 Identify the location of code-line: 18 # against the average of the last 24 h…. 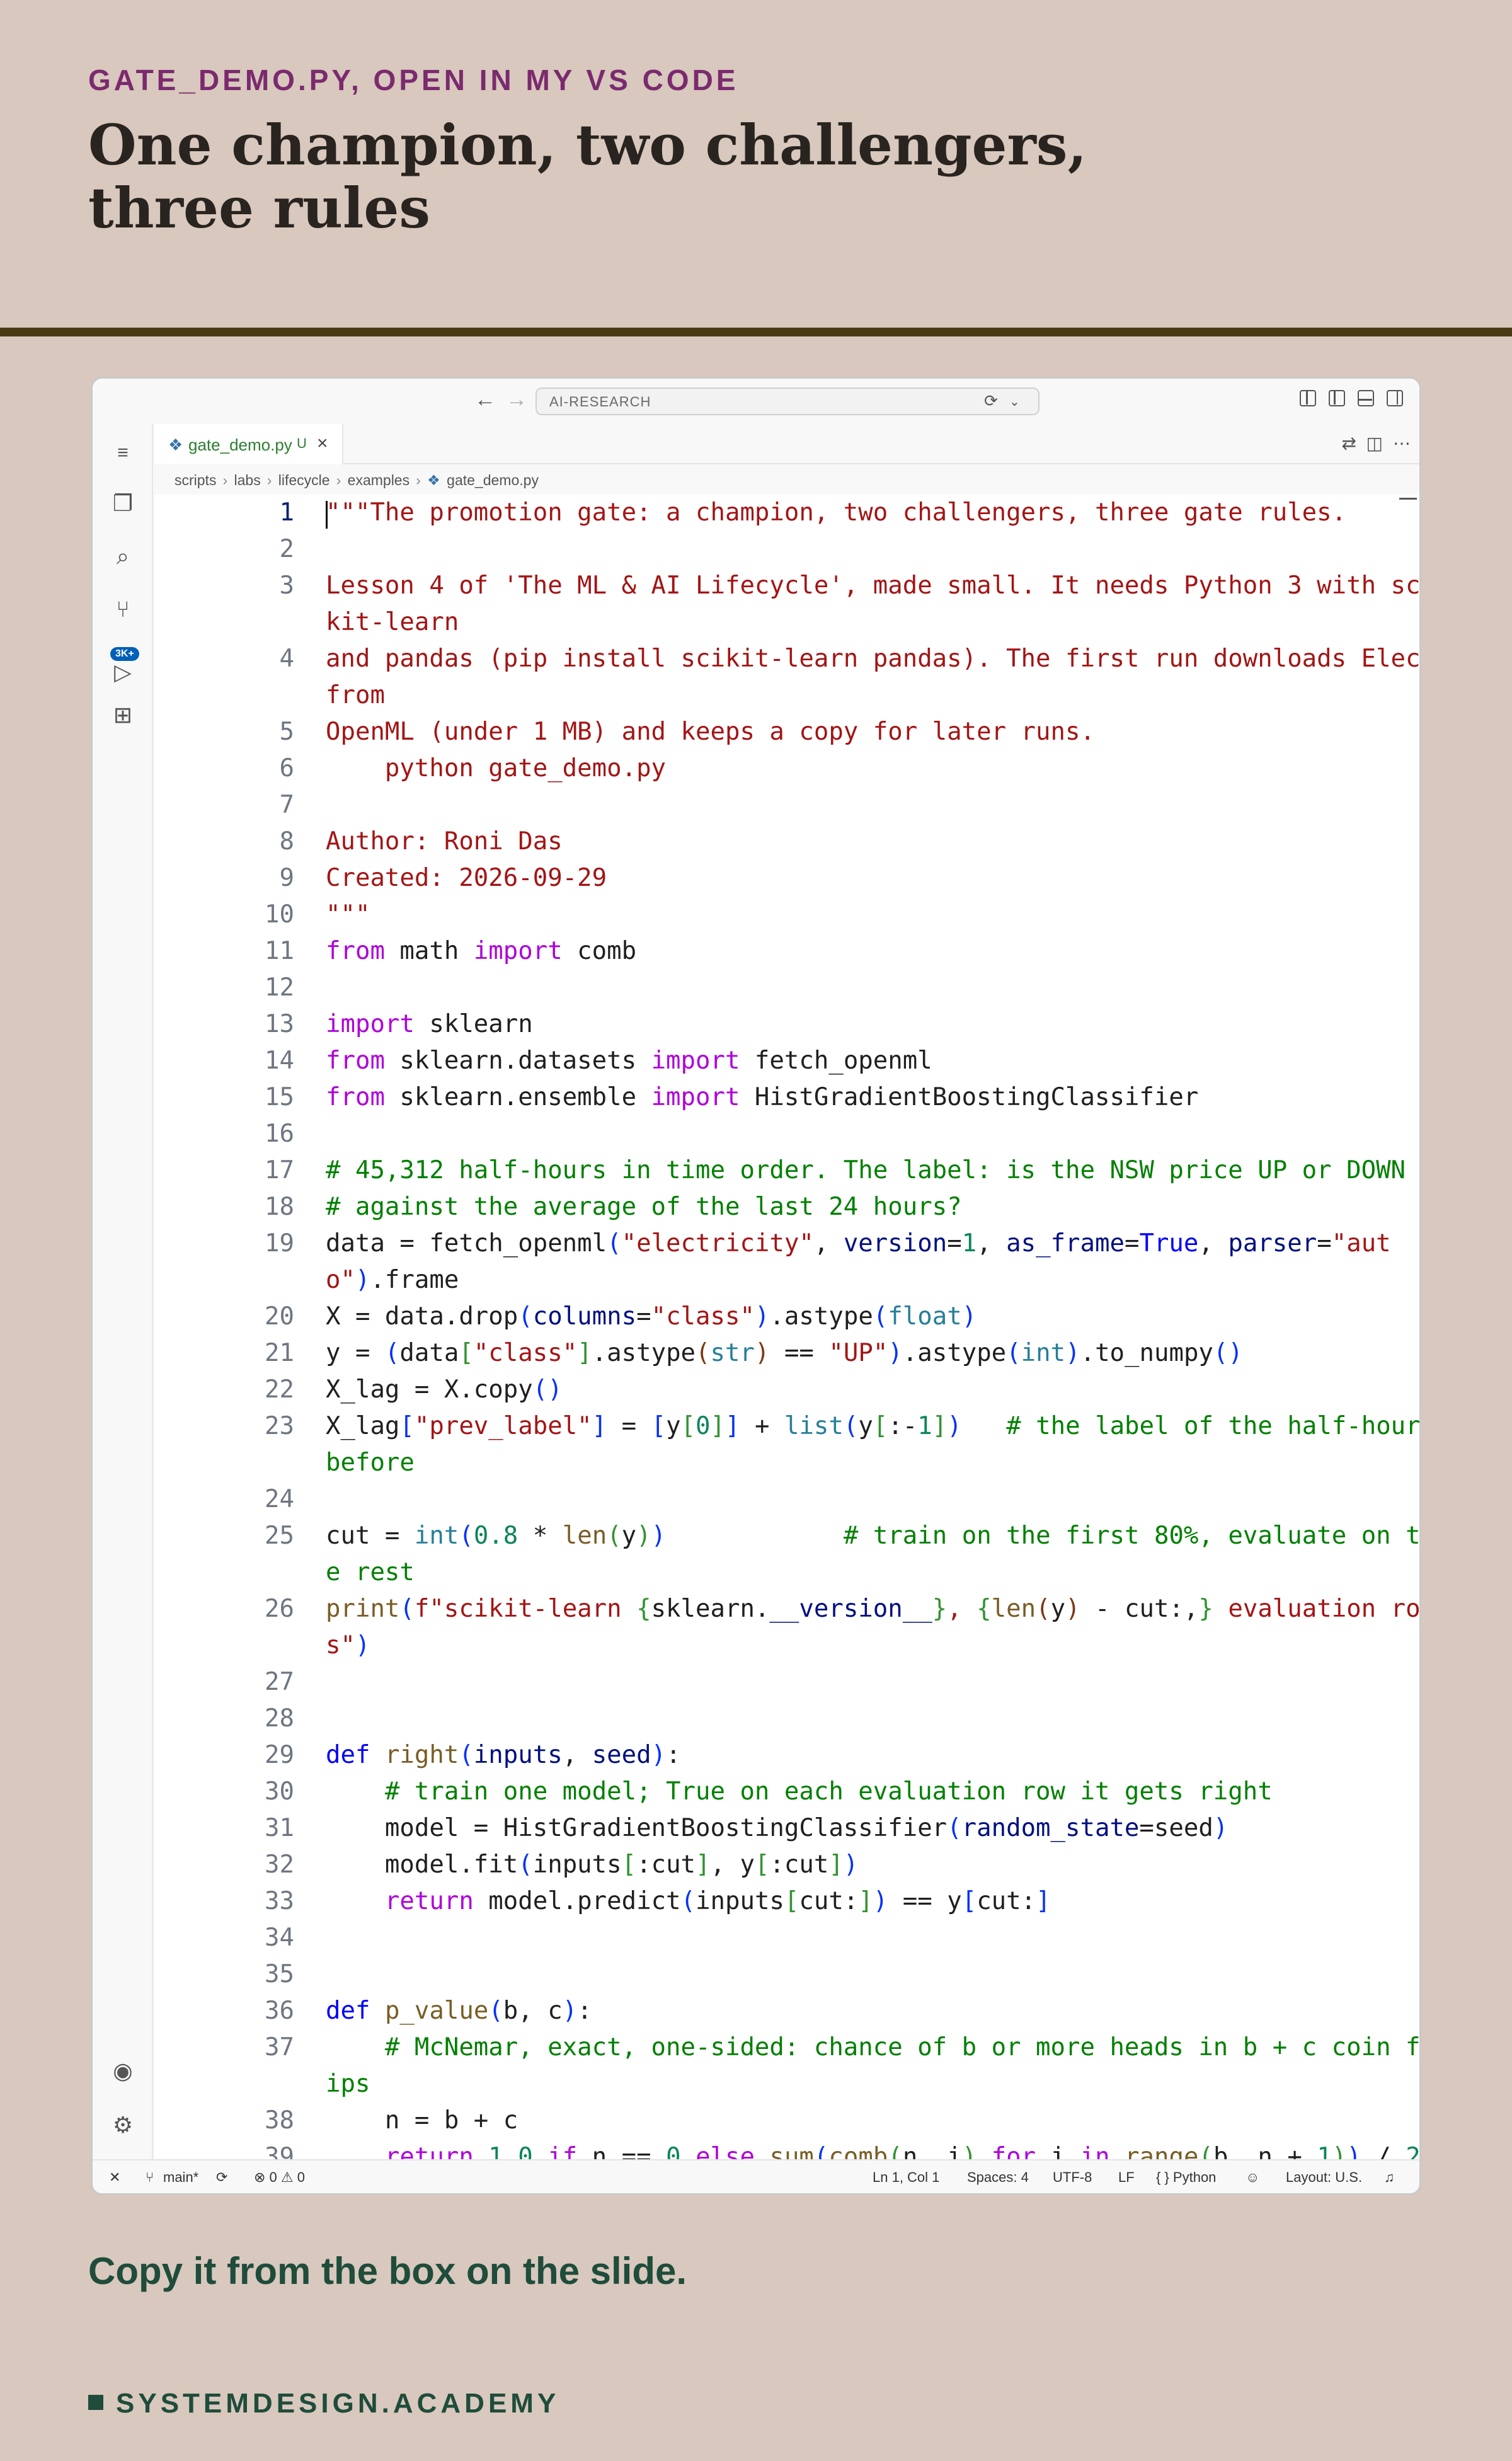
(786, 1207).